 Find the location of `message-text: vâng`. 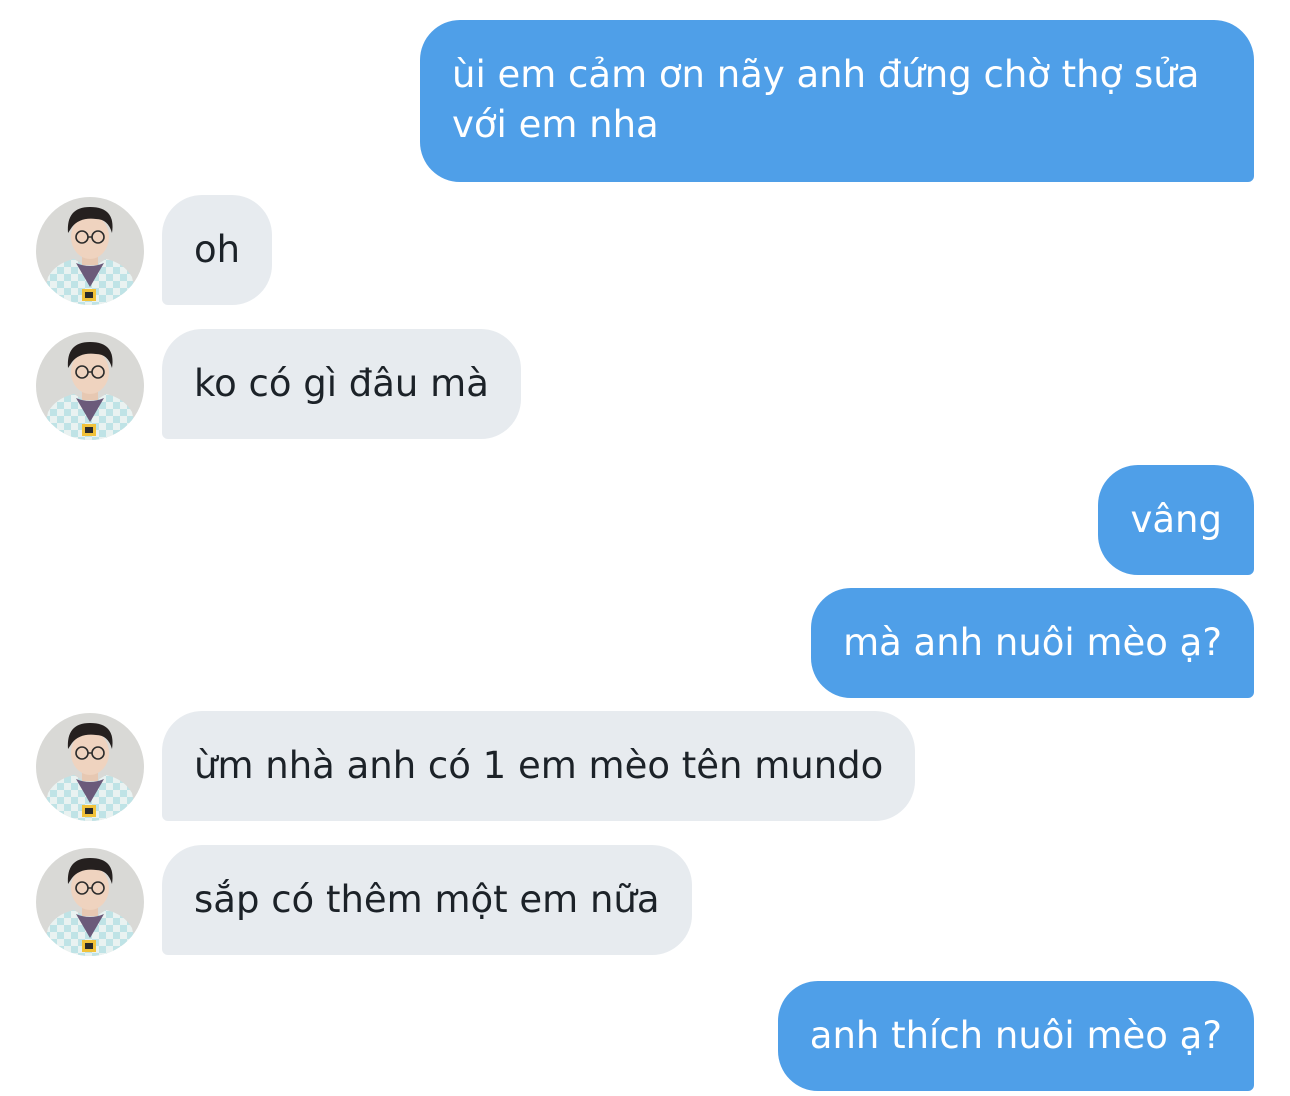

message-text: vâng is located at coordinates (1176, 519).